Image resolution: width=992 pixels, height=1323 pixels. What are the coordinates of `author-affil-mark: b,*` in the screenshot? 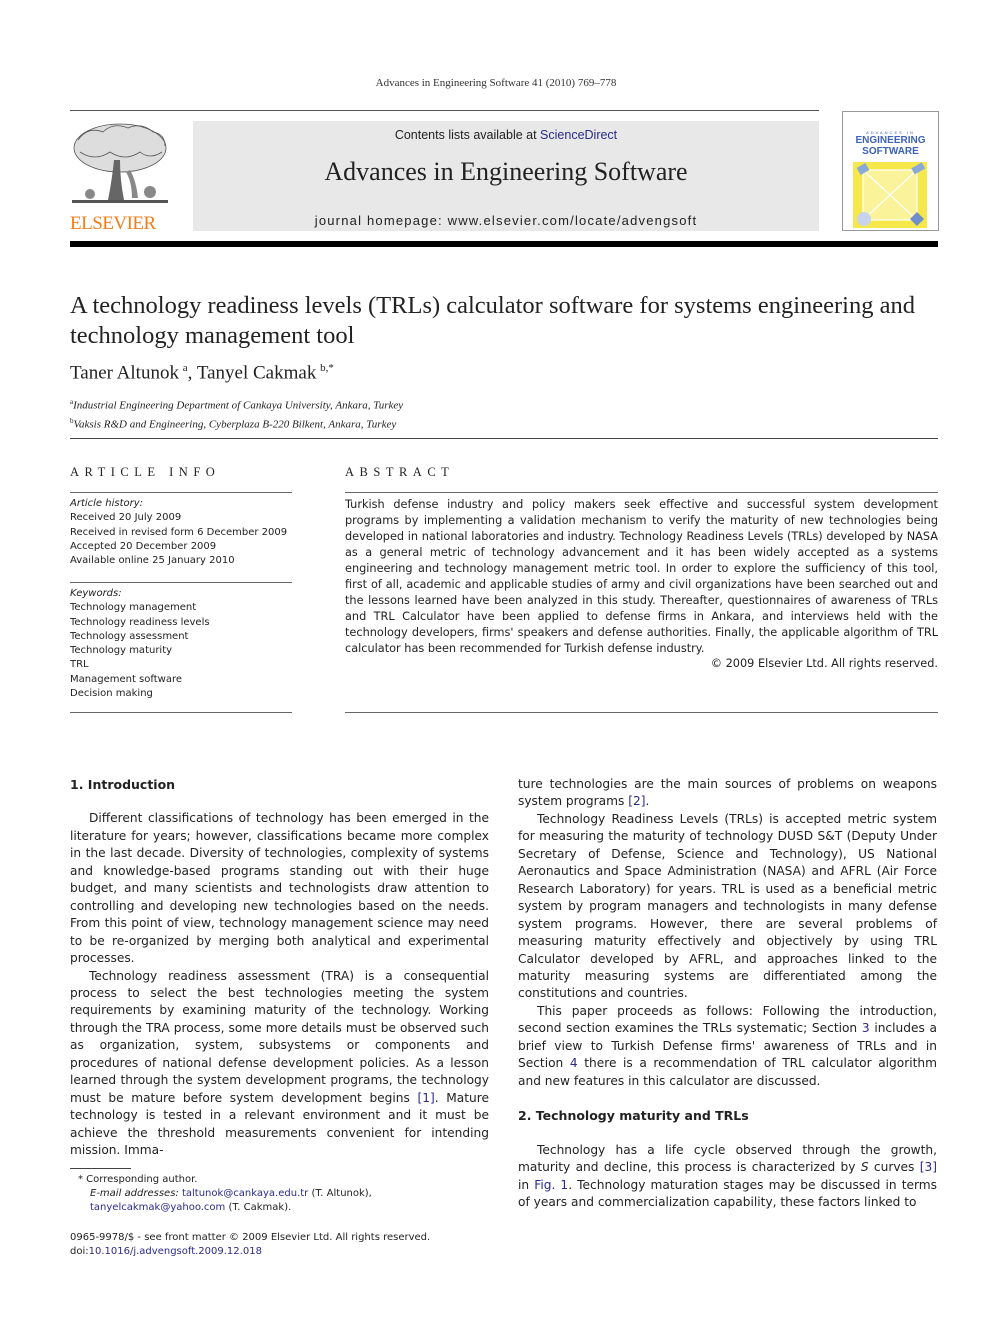 It's located at (327, 368).